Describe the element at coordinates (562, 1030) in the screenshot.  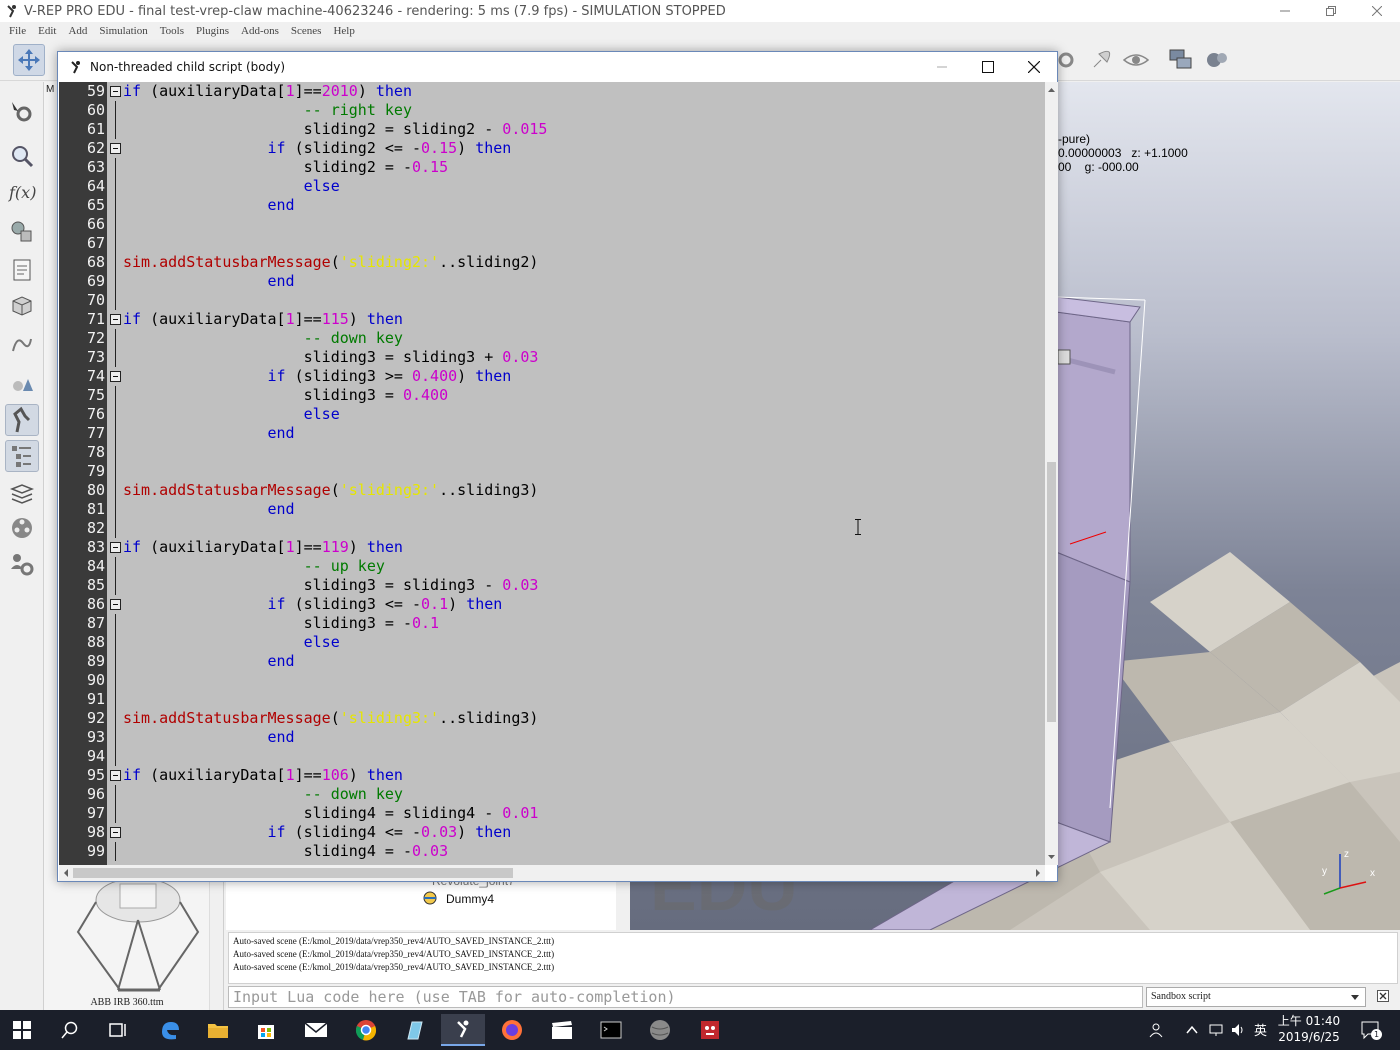
I see `taskbar-video-editor` at that location.